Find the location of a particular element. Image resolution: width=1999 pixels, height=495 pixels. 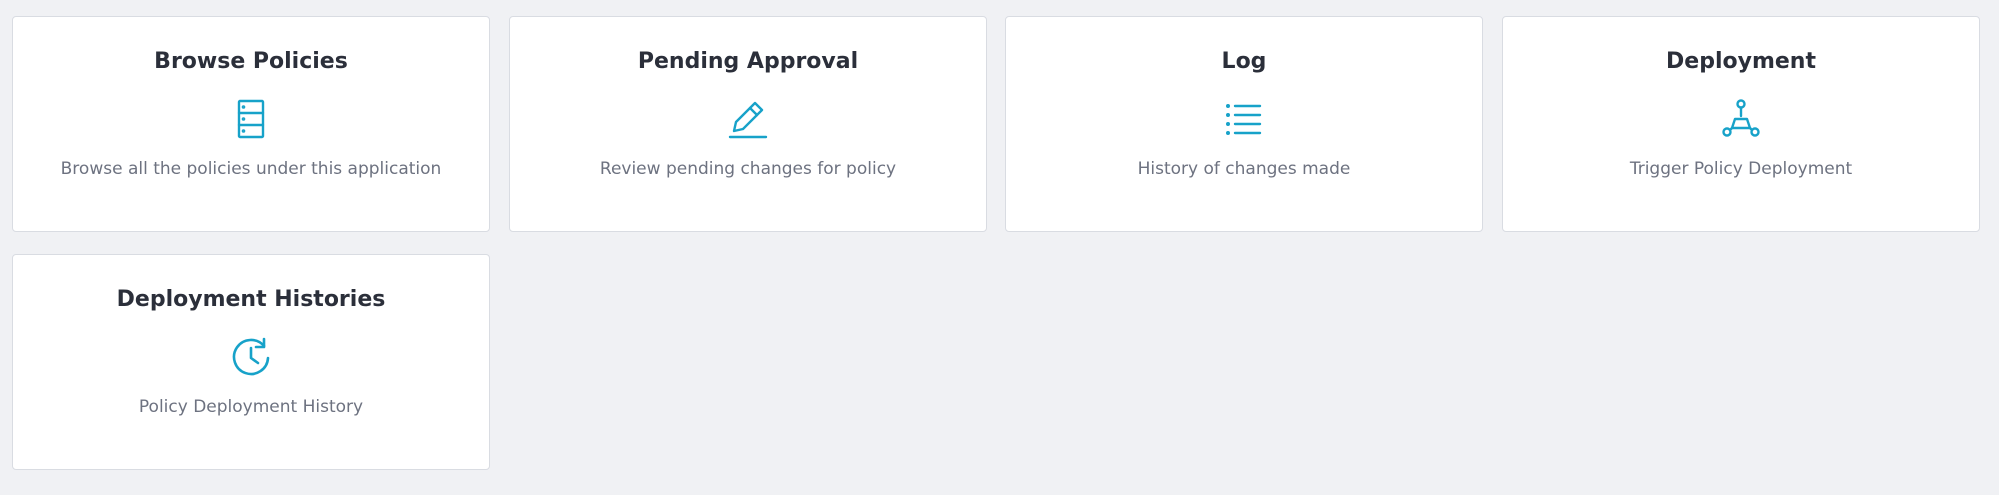

list-icon is located at coordinates (1244, 119).